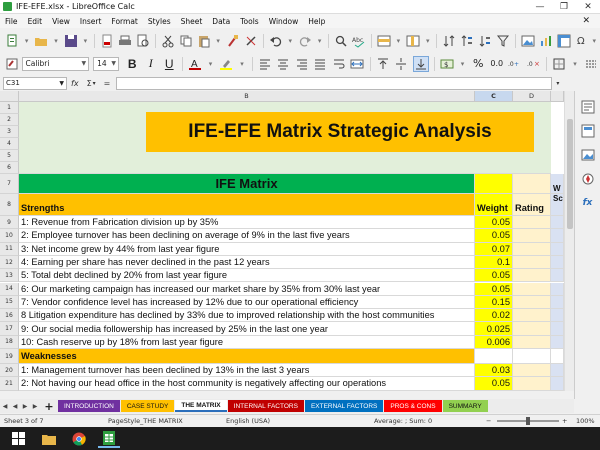 The height and width of the screenshot is (450, 600). I want to click on row-header: 1, so click(9, 108).